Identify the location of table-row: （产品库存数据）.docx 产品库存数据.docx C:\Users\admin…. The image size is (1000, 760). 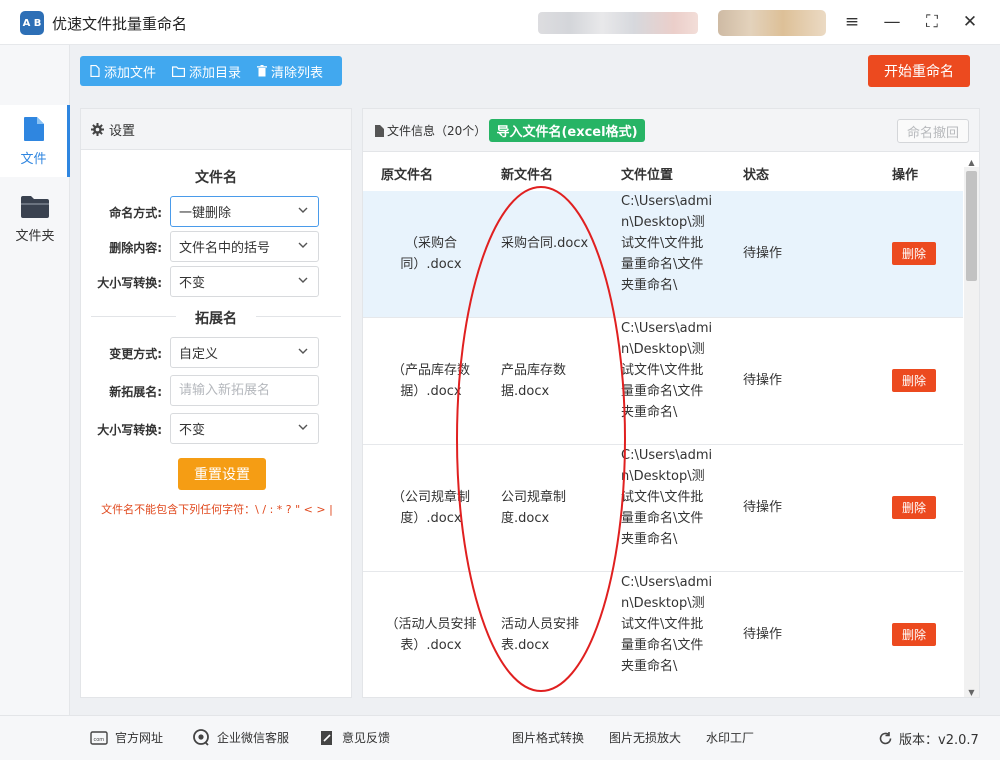
(663, 381).